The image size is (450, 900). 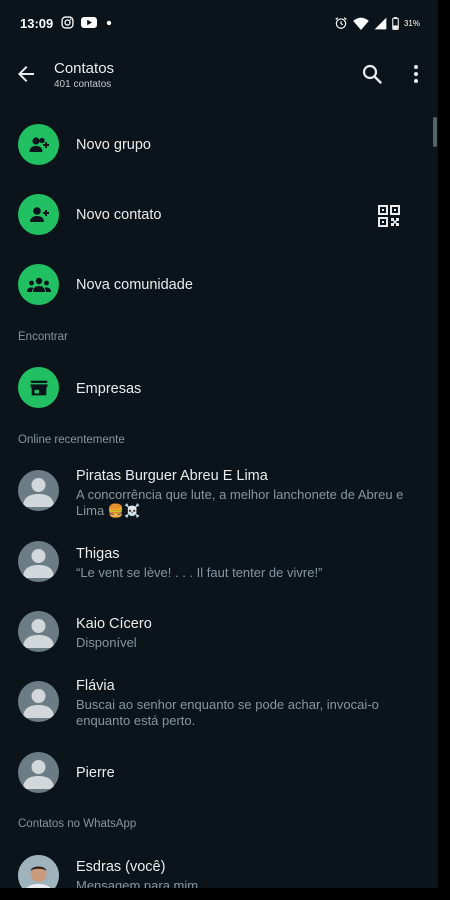 I want to click on store-icon, so click(x=38, y=387).